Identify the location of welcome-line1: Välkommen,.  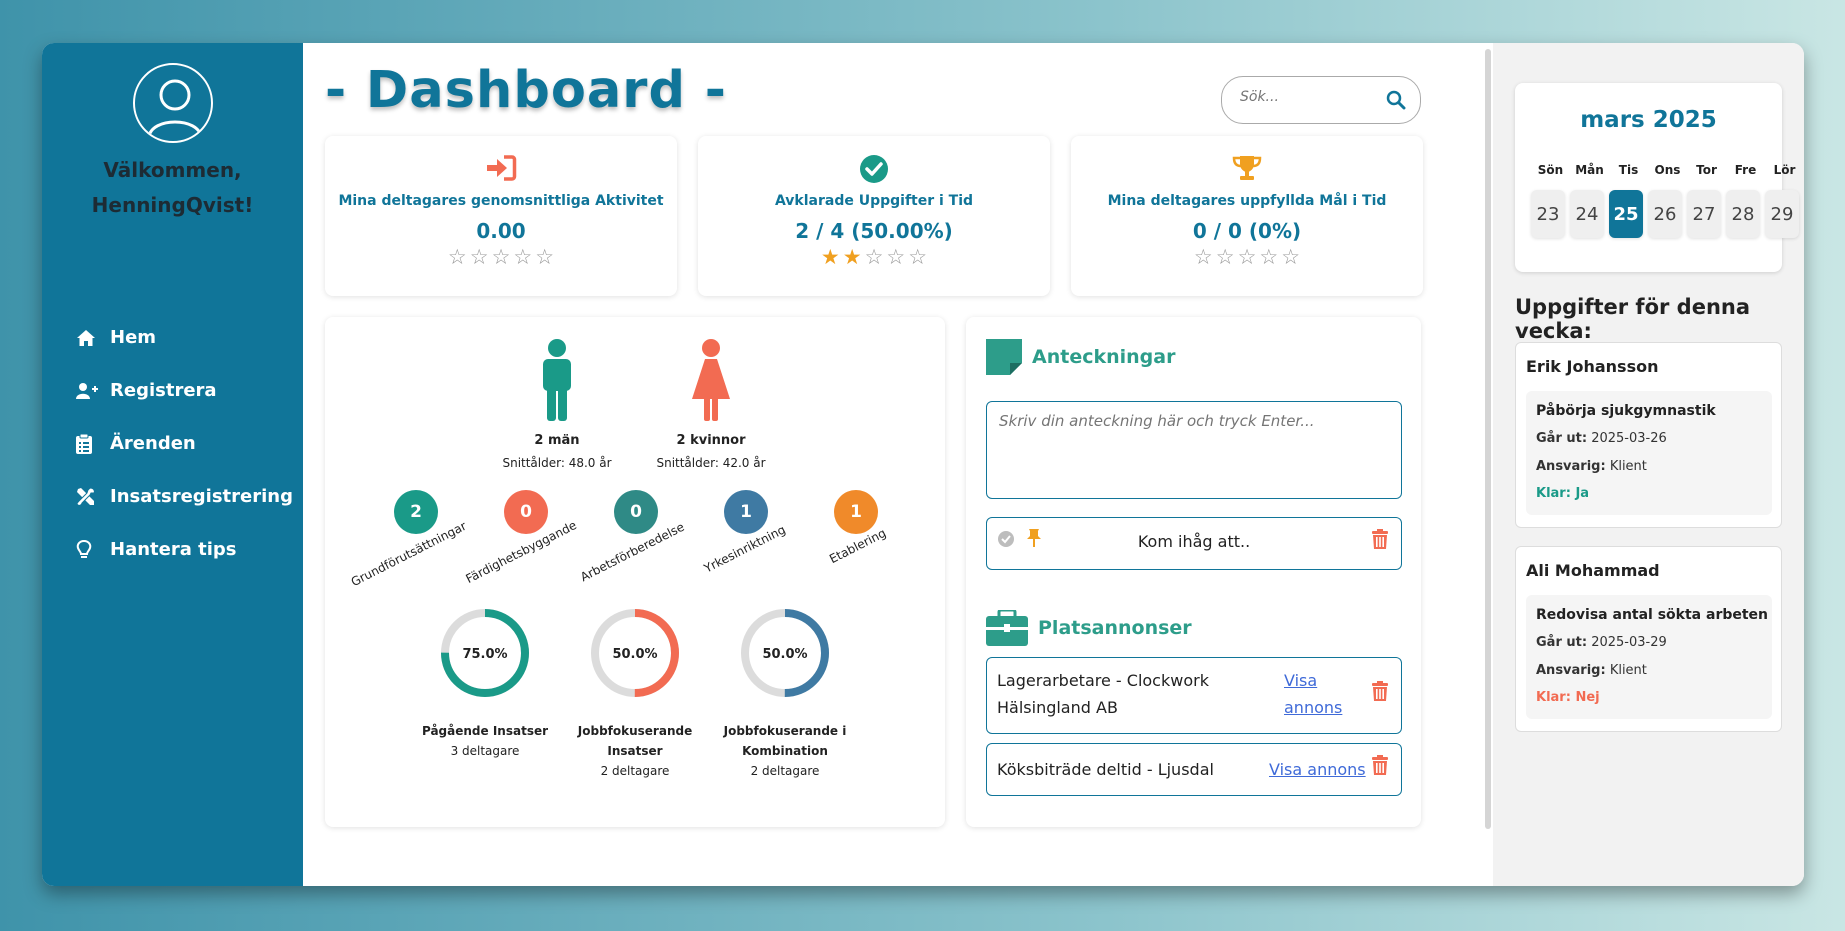
(172, 170).